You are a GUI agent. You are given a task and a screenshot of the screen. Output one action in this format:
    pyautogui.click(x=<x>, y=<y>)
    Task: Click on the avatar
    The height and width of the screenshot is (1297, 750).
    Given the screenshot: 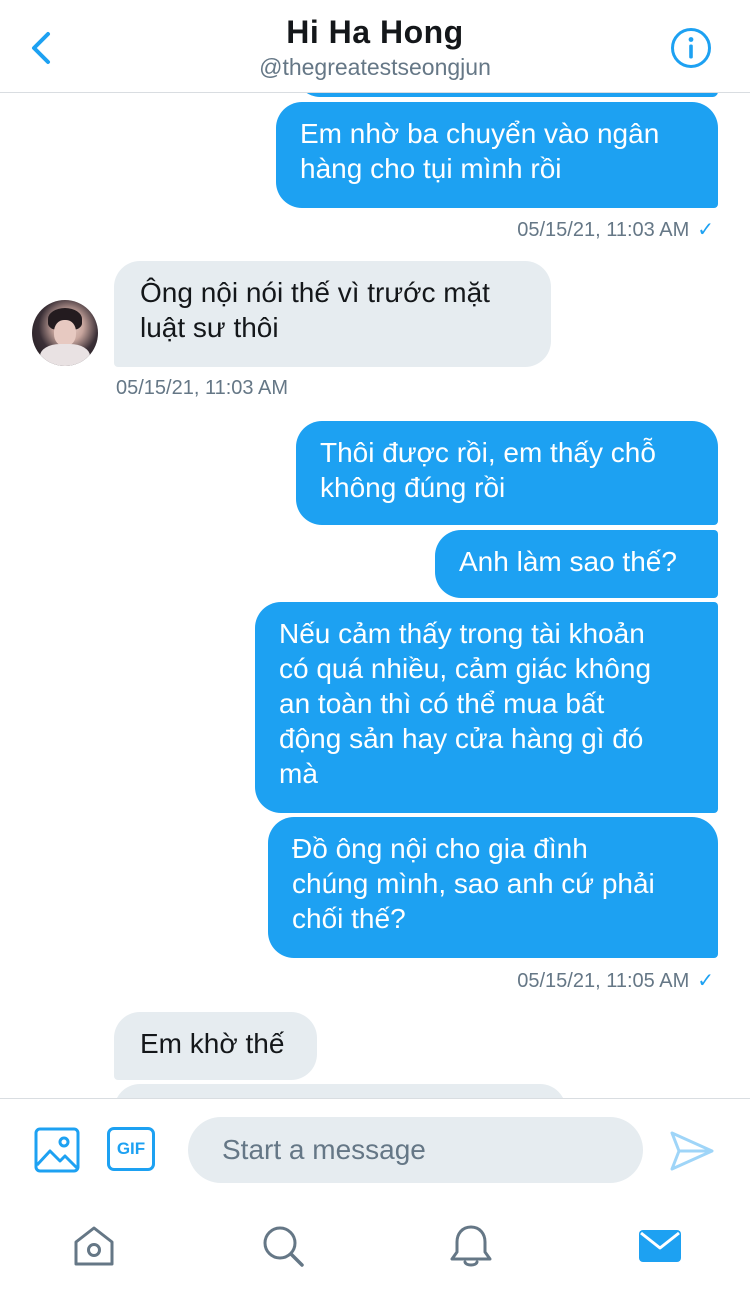 What is the action you would take?
    pyautogui.click(x=65, y=333)
    